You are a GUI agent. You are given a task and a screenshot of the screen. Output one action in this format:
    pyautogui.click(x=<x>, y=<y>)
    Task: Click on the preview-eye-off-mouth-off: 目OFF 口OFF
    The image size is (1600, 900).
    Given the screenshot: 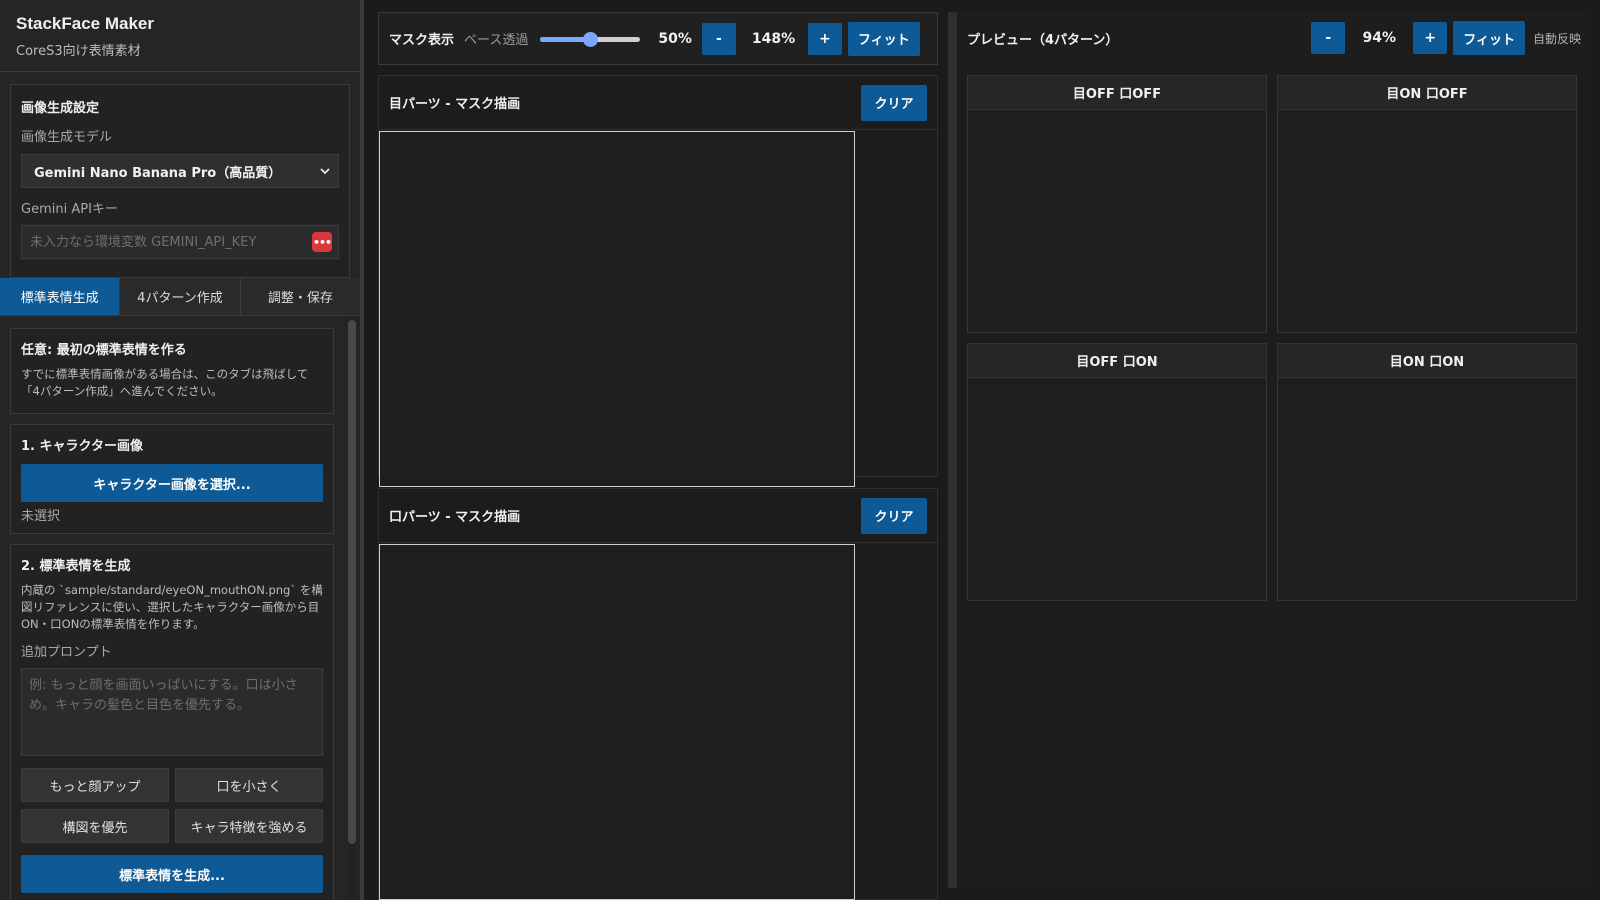 What is the action you would take?
    pyautogui.click(x=1117, y=204)
    